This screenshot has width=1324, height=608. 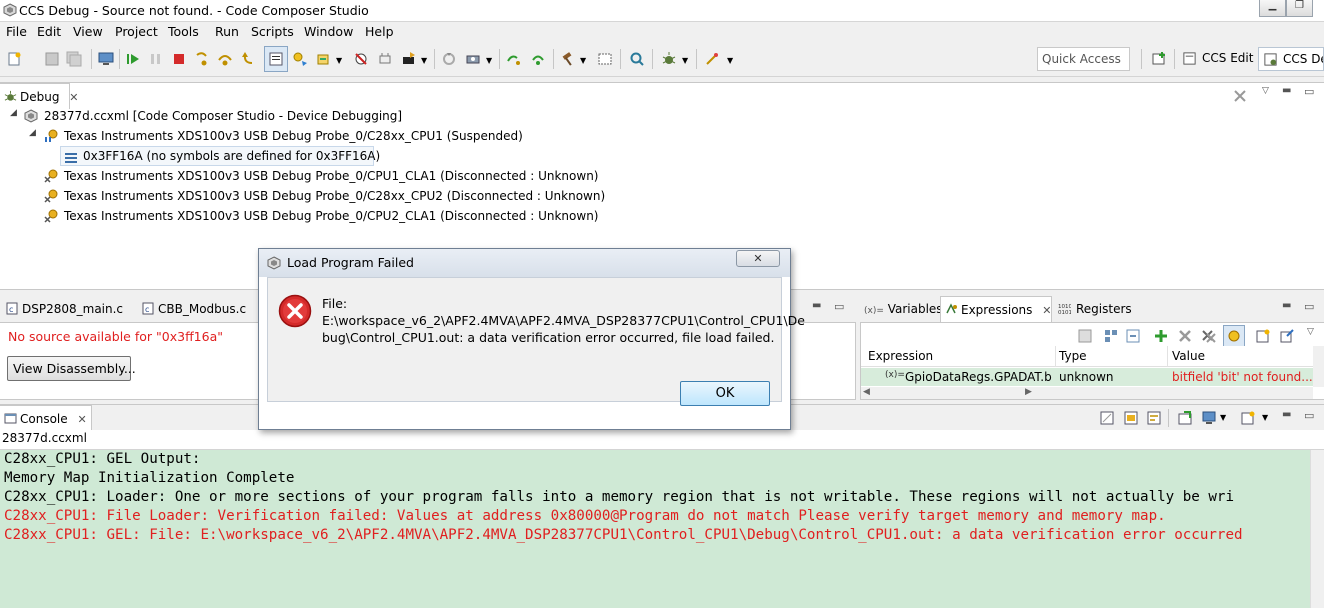 What do you see at coordinates (14, 59) in the screenshot?
I see `new-file-icon` at bounding box center [14, 59].